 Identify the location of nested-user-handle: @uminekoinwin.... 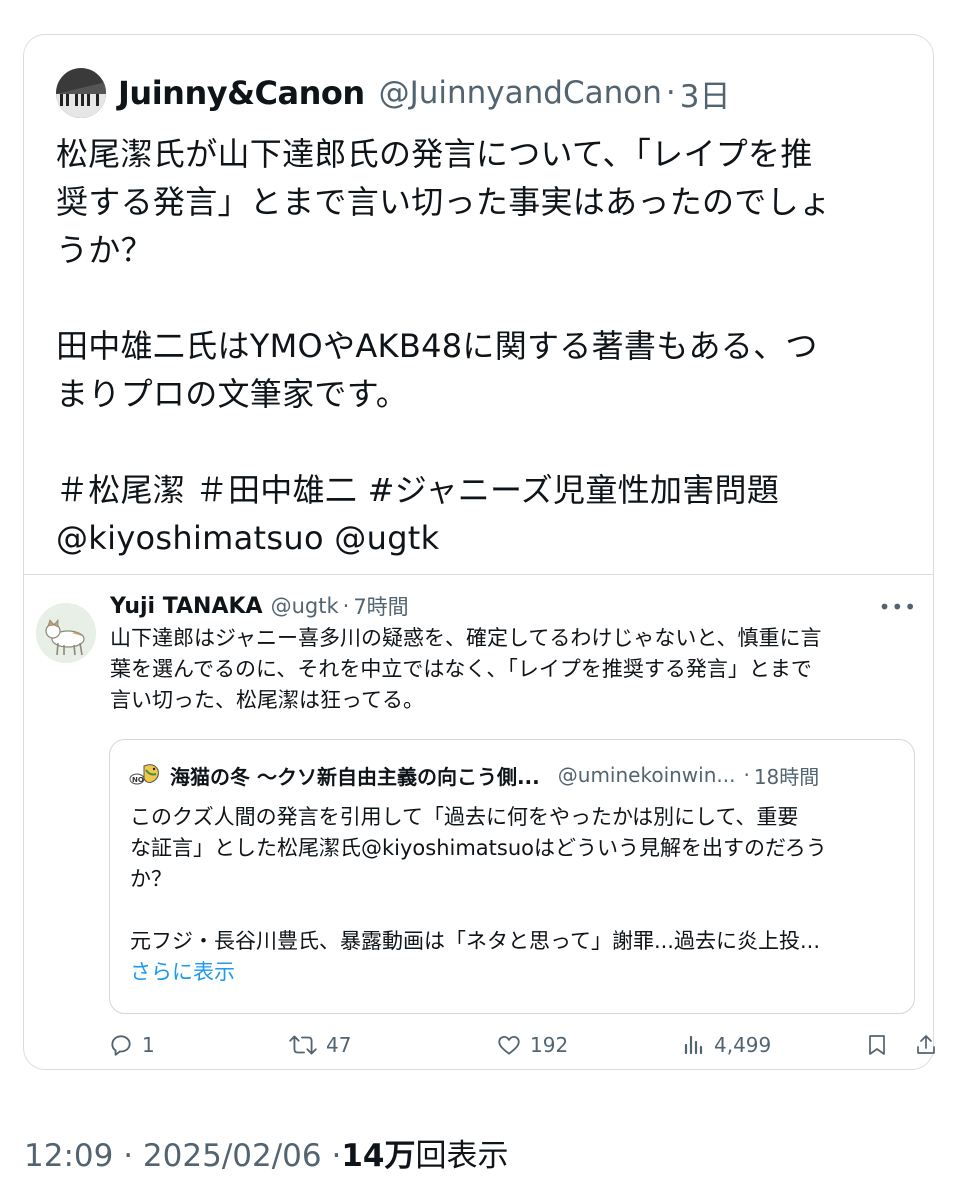
(647, 775).